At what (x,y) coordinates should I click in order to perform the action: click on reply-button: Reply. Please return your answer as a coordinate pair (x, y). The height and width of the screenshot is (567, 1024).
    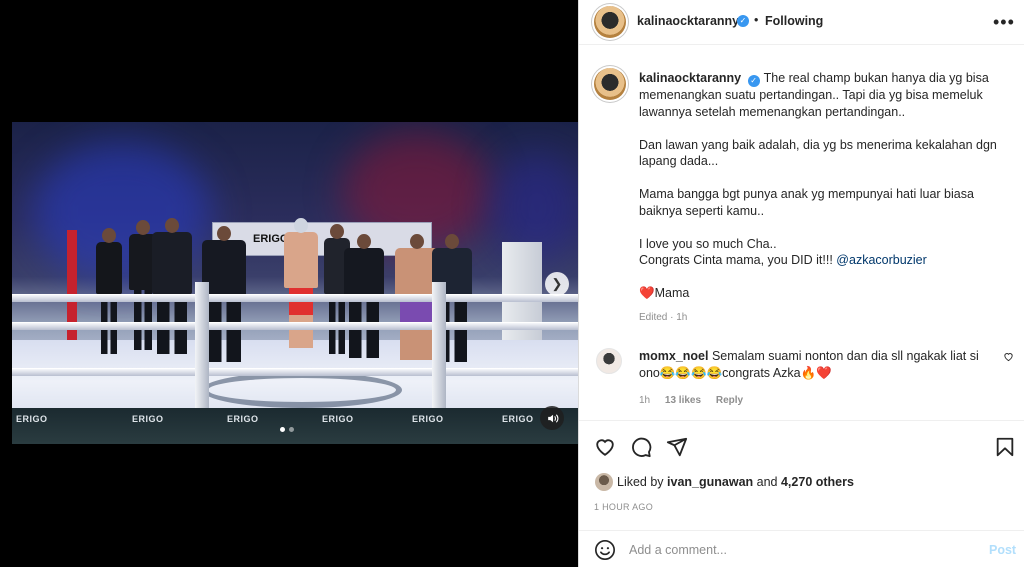
    Looking at the image, I should click on (729, 400).